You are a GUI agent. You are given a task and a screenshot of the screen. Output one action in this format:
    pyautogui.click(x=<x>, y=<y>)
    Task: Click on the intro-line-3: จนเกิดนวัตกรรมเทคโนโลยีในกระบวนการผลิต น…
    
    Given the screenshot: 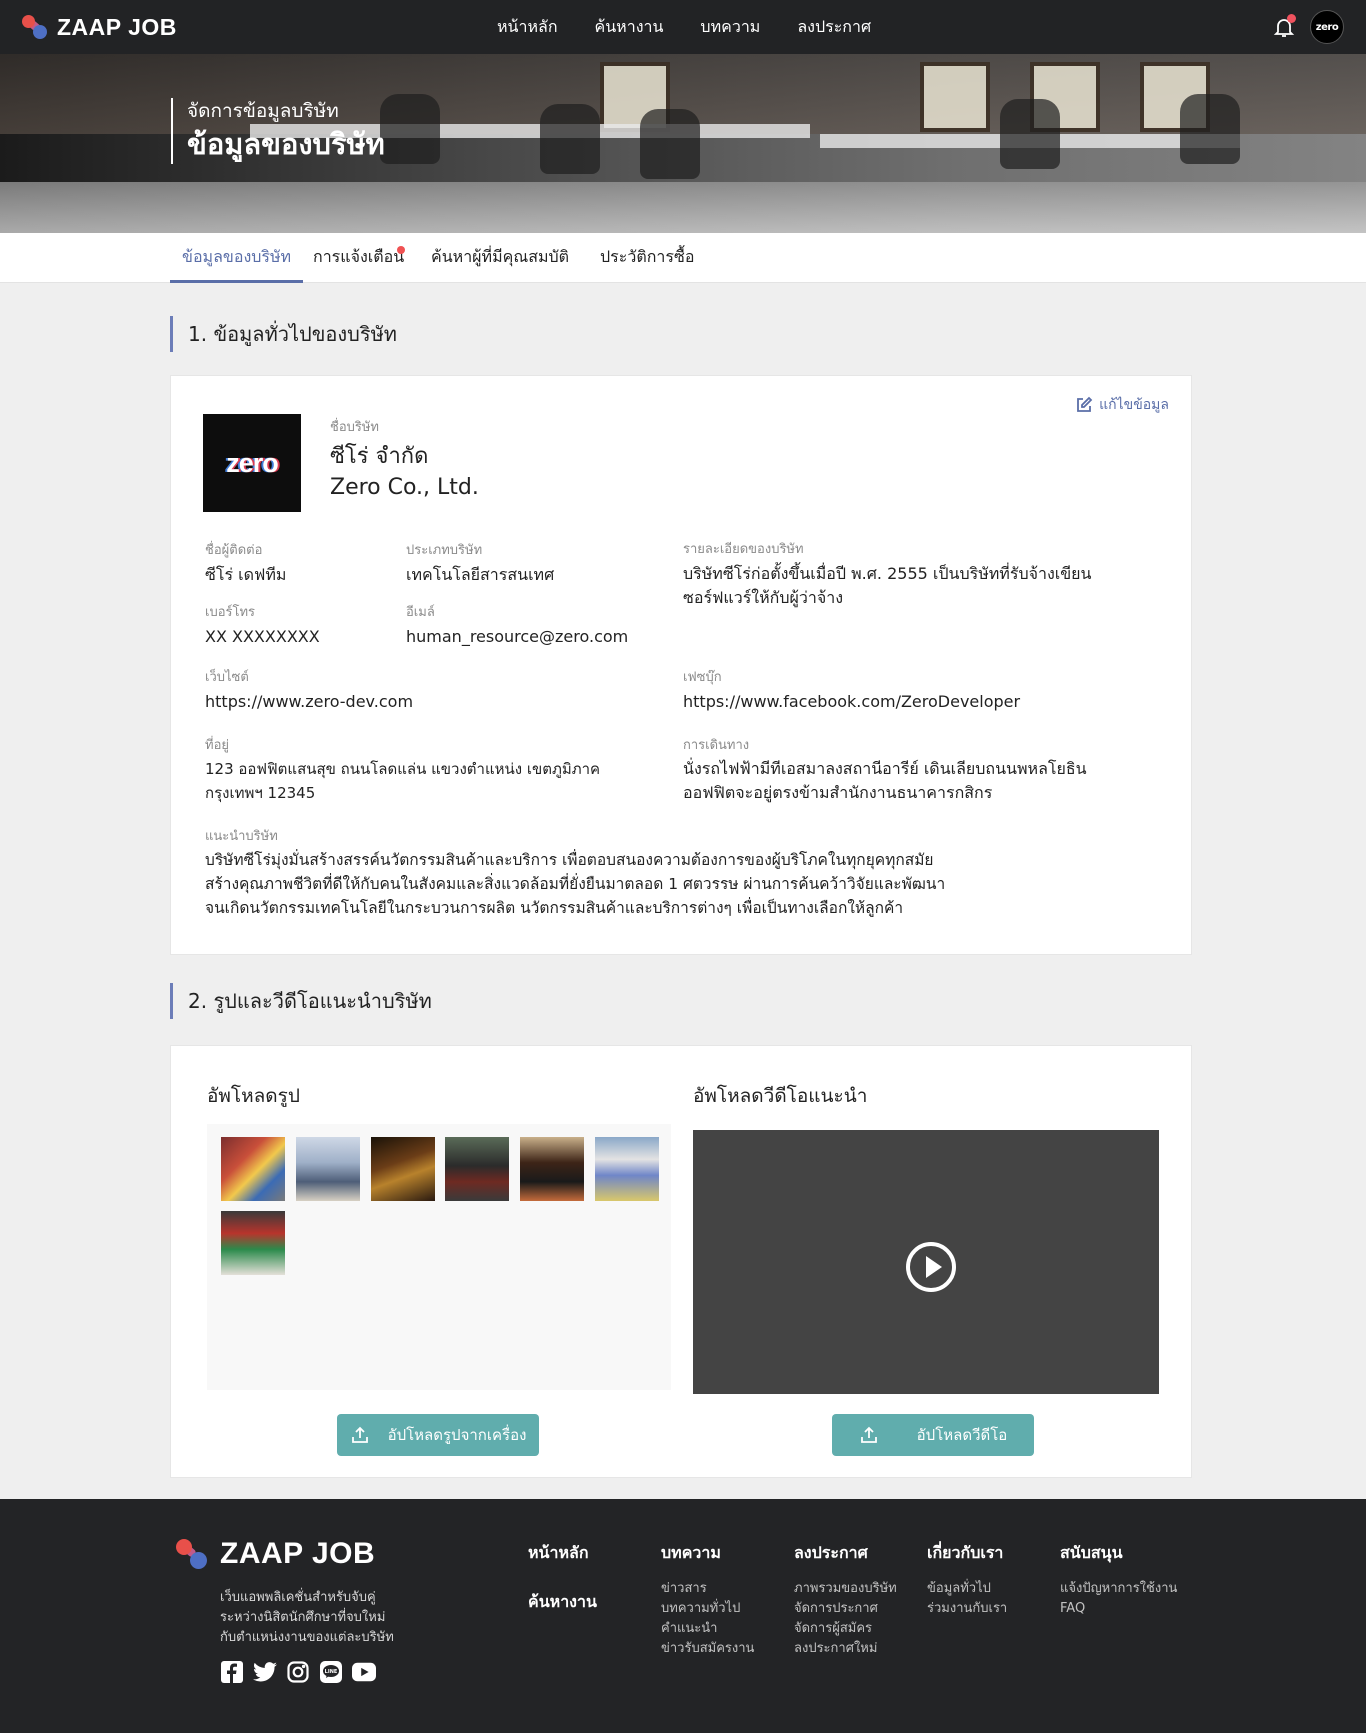 What is the action you would take?
    pyautogui.click(x=554, y=908)
    